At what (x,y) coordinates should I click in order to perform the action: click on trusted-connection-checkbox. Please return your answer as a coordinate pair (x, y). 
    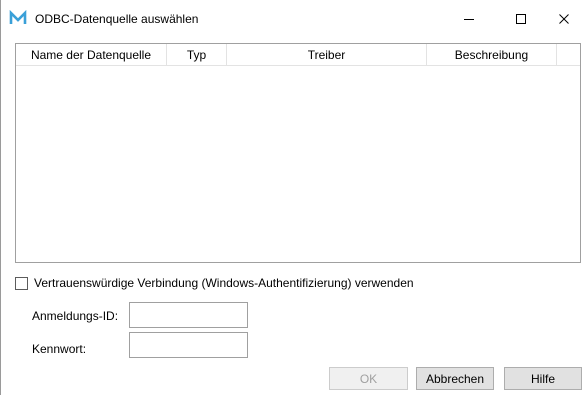
    Looking at the image, I should click on (21, 283).